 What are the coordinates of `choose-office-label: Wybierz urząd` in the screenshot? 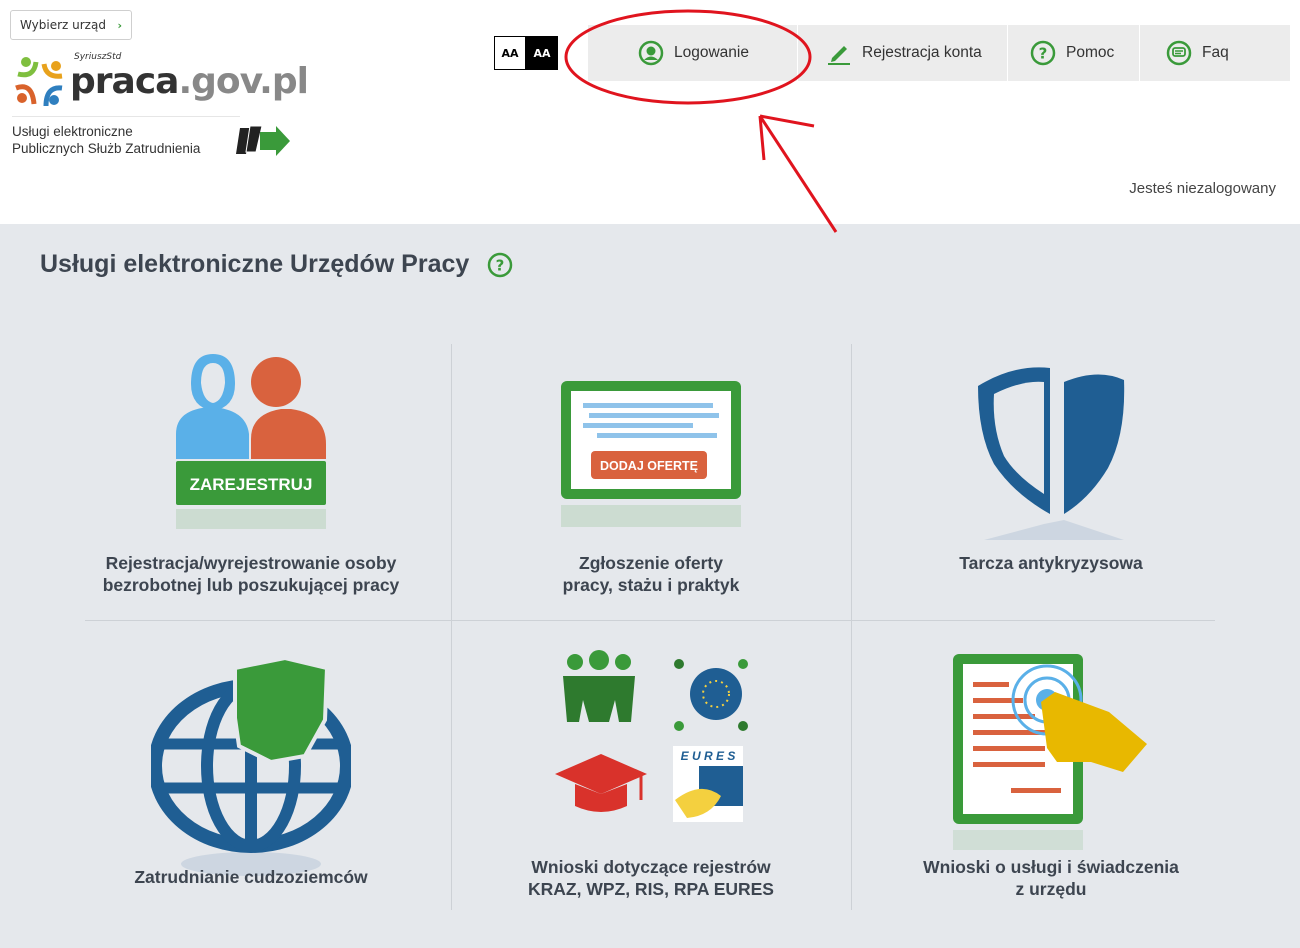 It's located at (63, 25).